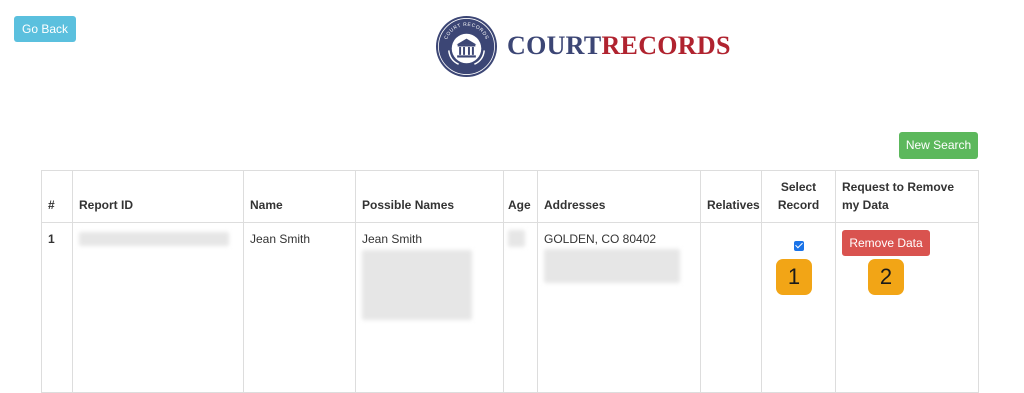 This screenshot has height=393, width=1024. What do you see at coordinates (731, 307) in the screenshot?
I see `relatives-cell` at bounding box center [731, 307].